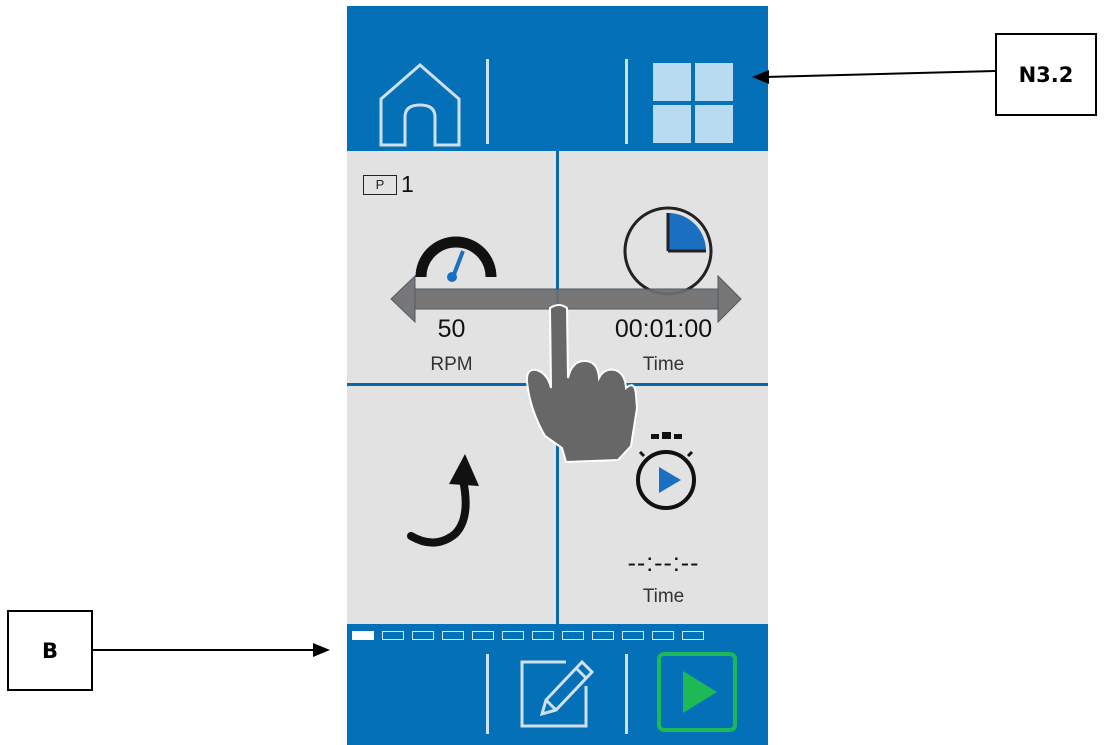 The width and height of the screenshot is (1111, 745). I want to click on callout-label-top: N3.2, so click(1046, 74).